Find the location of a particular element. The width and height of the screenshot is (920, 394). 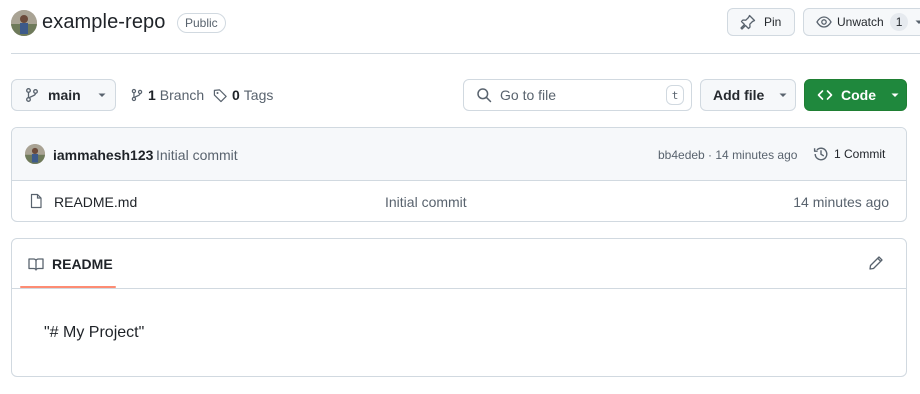

header-divider is located at coordinates (465, 53).